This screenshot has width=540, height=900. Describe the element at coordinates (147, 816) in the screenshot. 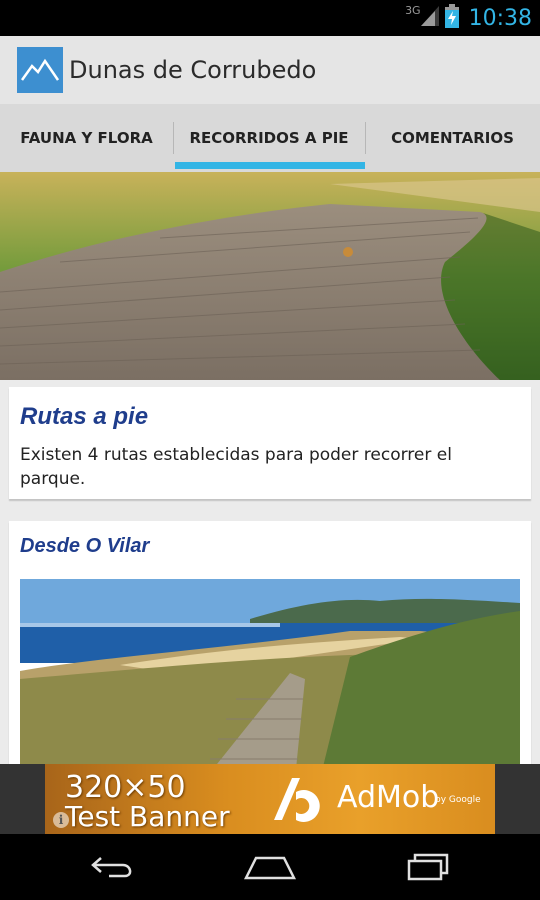

I see `ad-banner-label: Test Banner` at that location.